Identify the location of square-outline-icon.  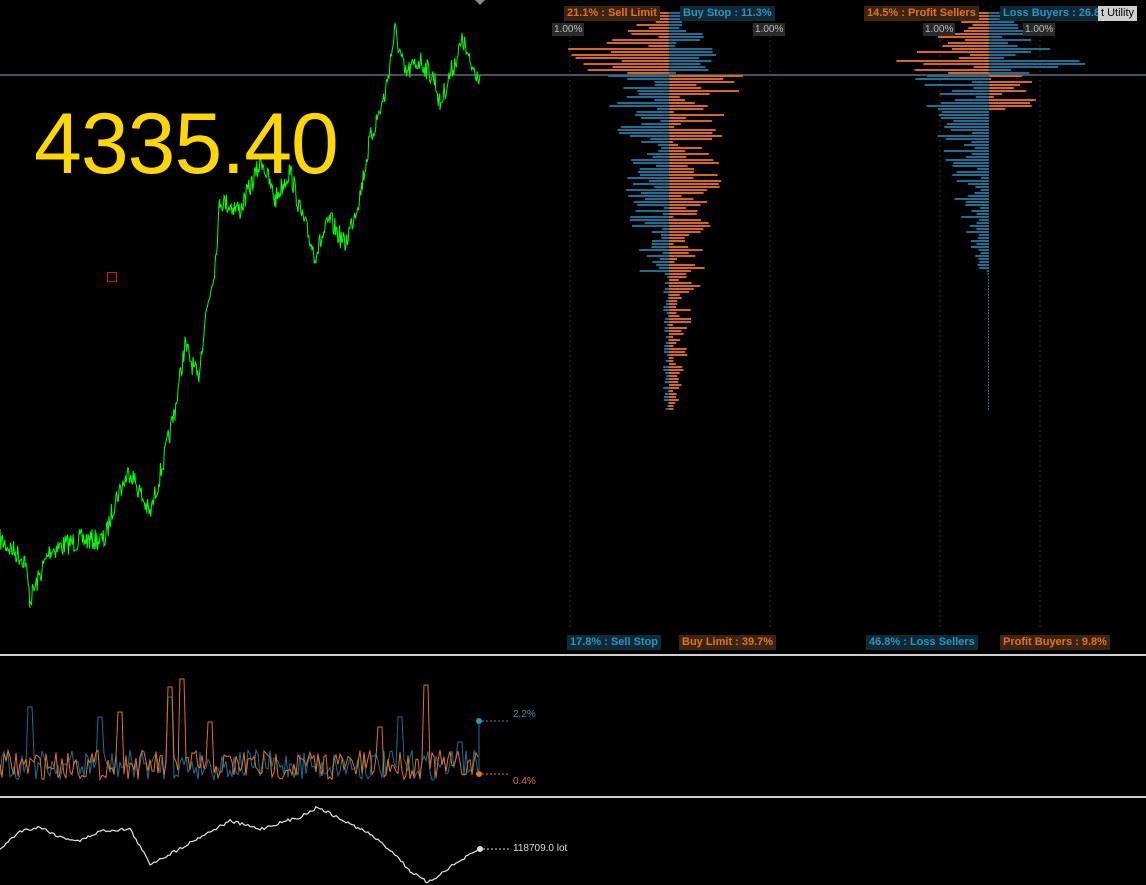
(112, 277).